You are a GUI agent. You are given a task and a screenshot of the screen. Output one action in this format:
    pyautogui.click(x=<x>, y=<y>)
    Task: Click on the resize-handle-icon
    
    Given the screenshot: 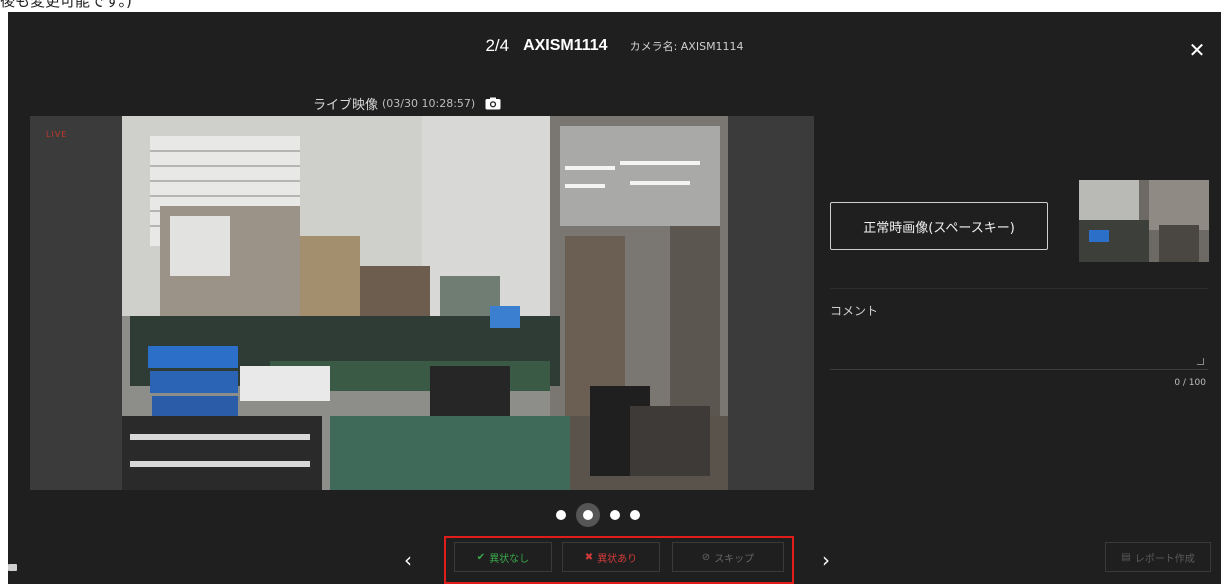 What is the action you would take?
    pyautogui.click(x=1200, y=361)
    